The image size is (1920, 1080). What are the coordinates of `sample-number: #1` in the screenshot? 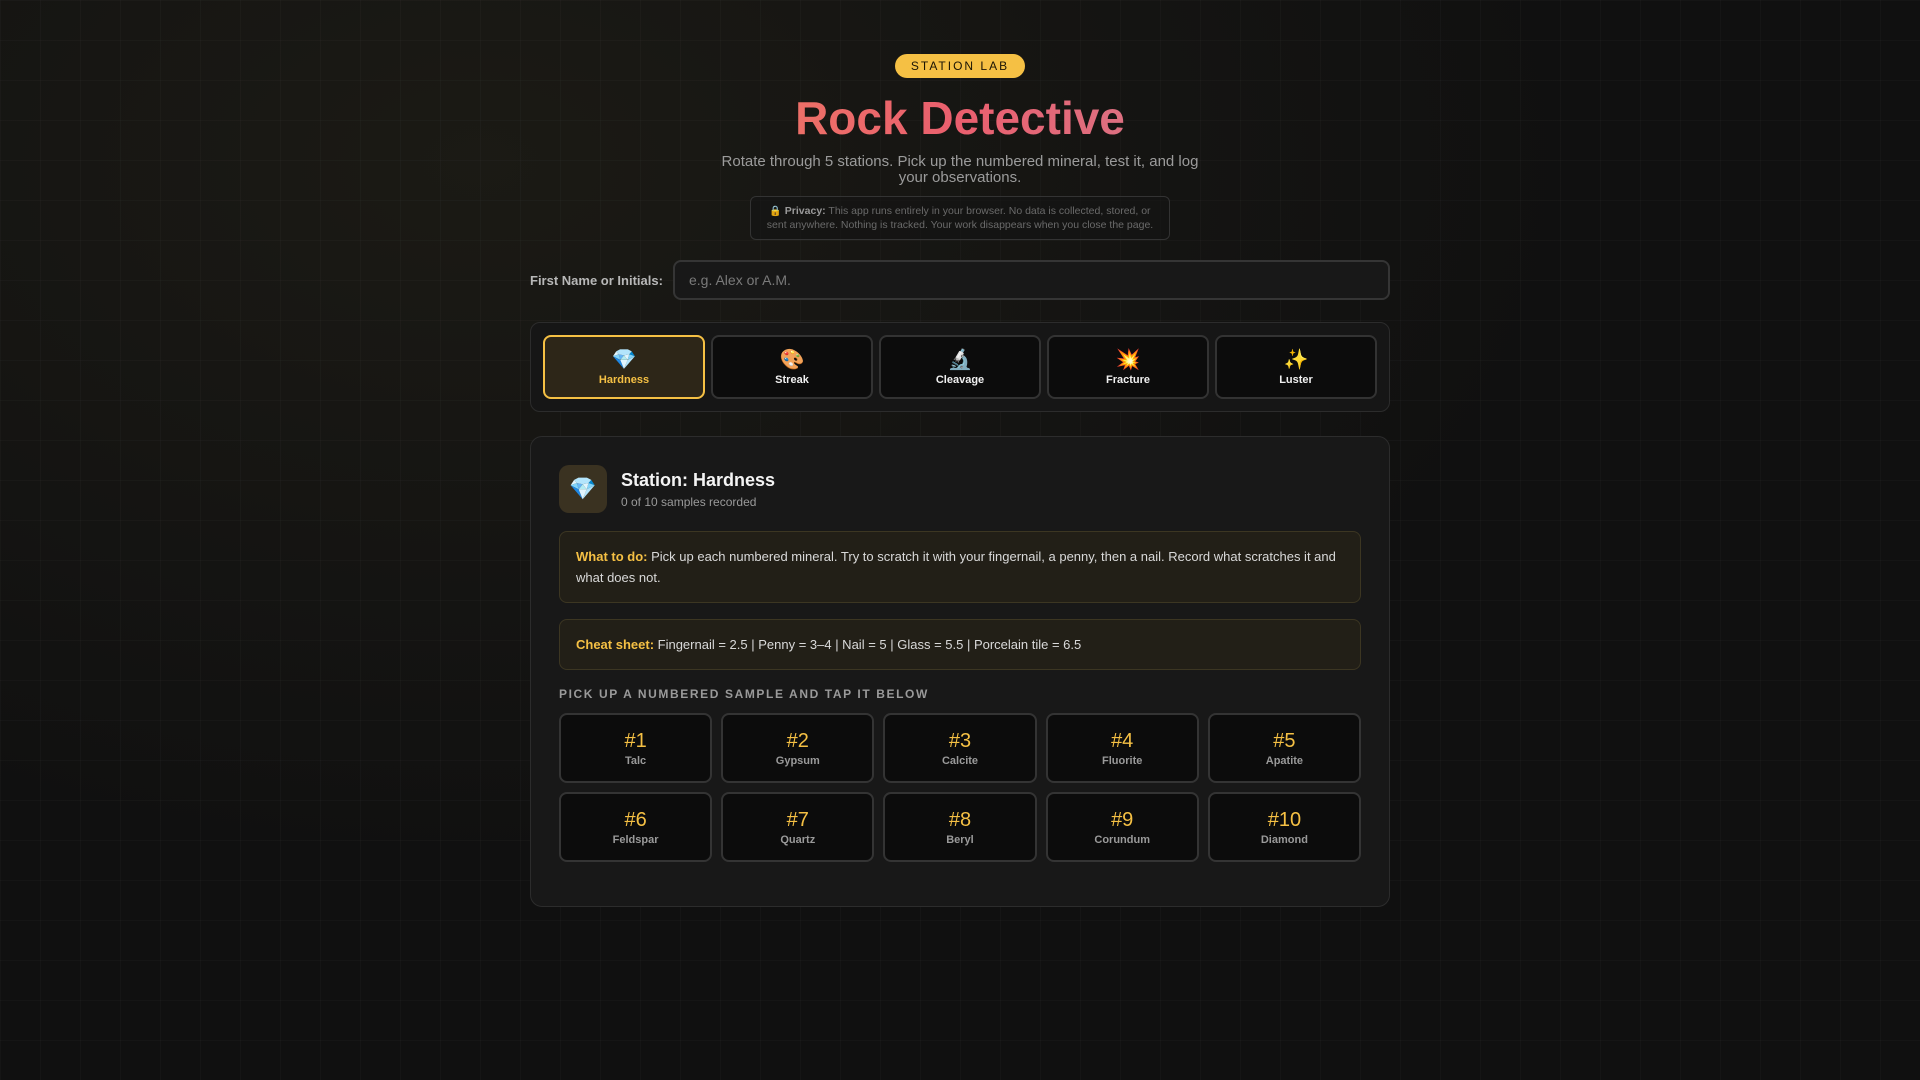 It's located at (635, 741).